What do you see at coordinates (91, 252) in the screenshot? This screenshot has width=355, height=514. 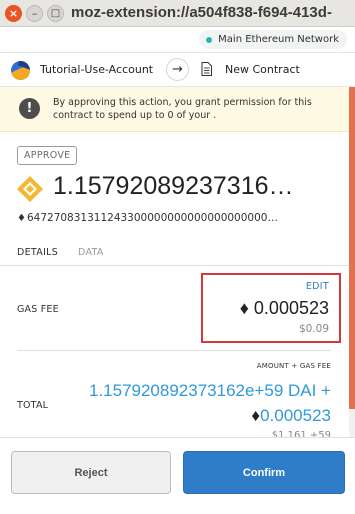 I see `tab-data: DATA` at bounding box center [91, 252].